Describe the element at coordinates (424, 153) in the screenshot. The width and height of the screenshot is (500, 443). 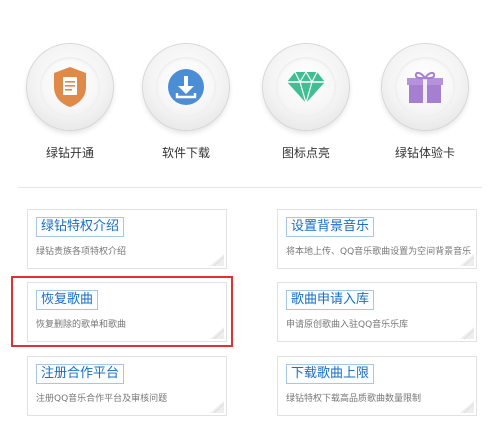
I see `feature-label: 绿钻体验卡` at that location.